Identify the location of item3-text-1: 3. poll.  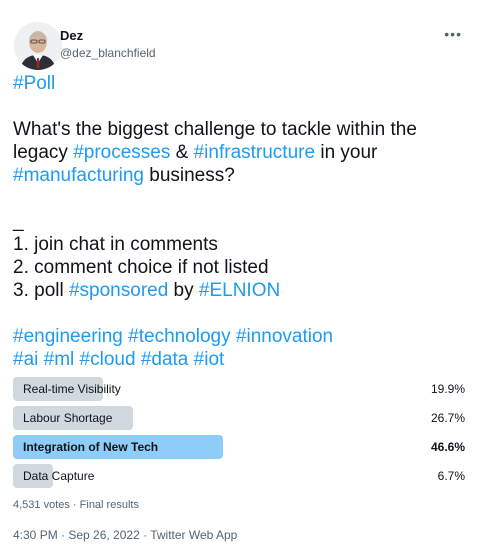
(41, 290).